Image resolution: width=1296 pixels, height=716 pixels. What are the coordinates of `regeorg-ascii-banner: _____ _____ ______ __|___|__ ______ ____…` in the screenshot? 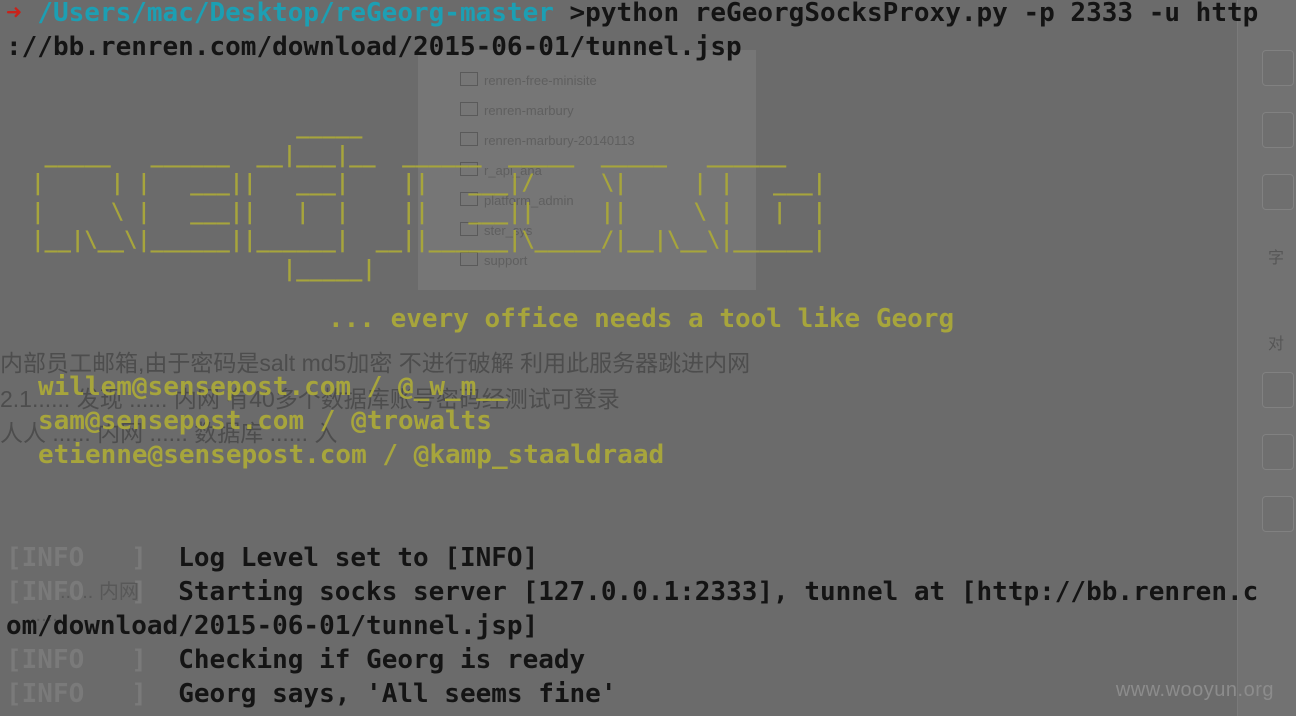 It's located at (428, 198).